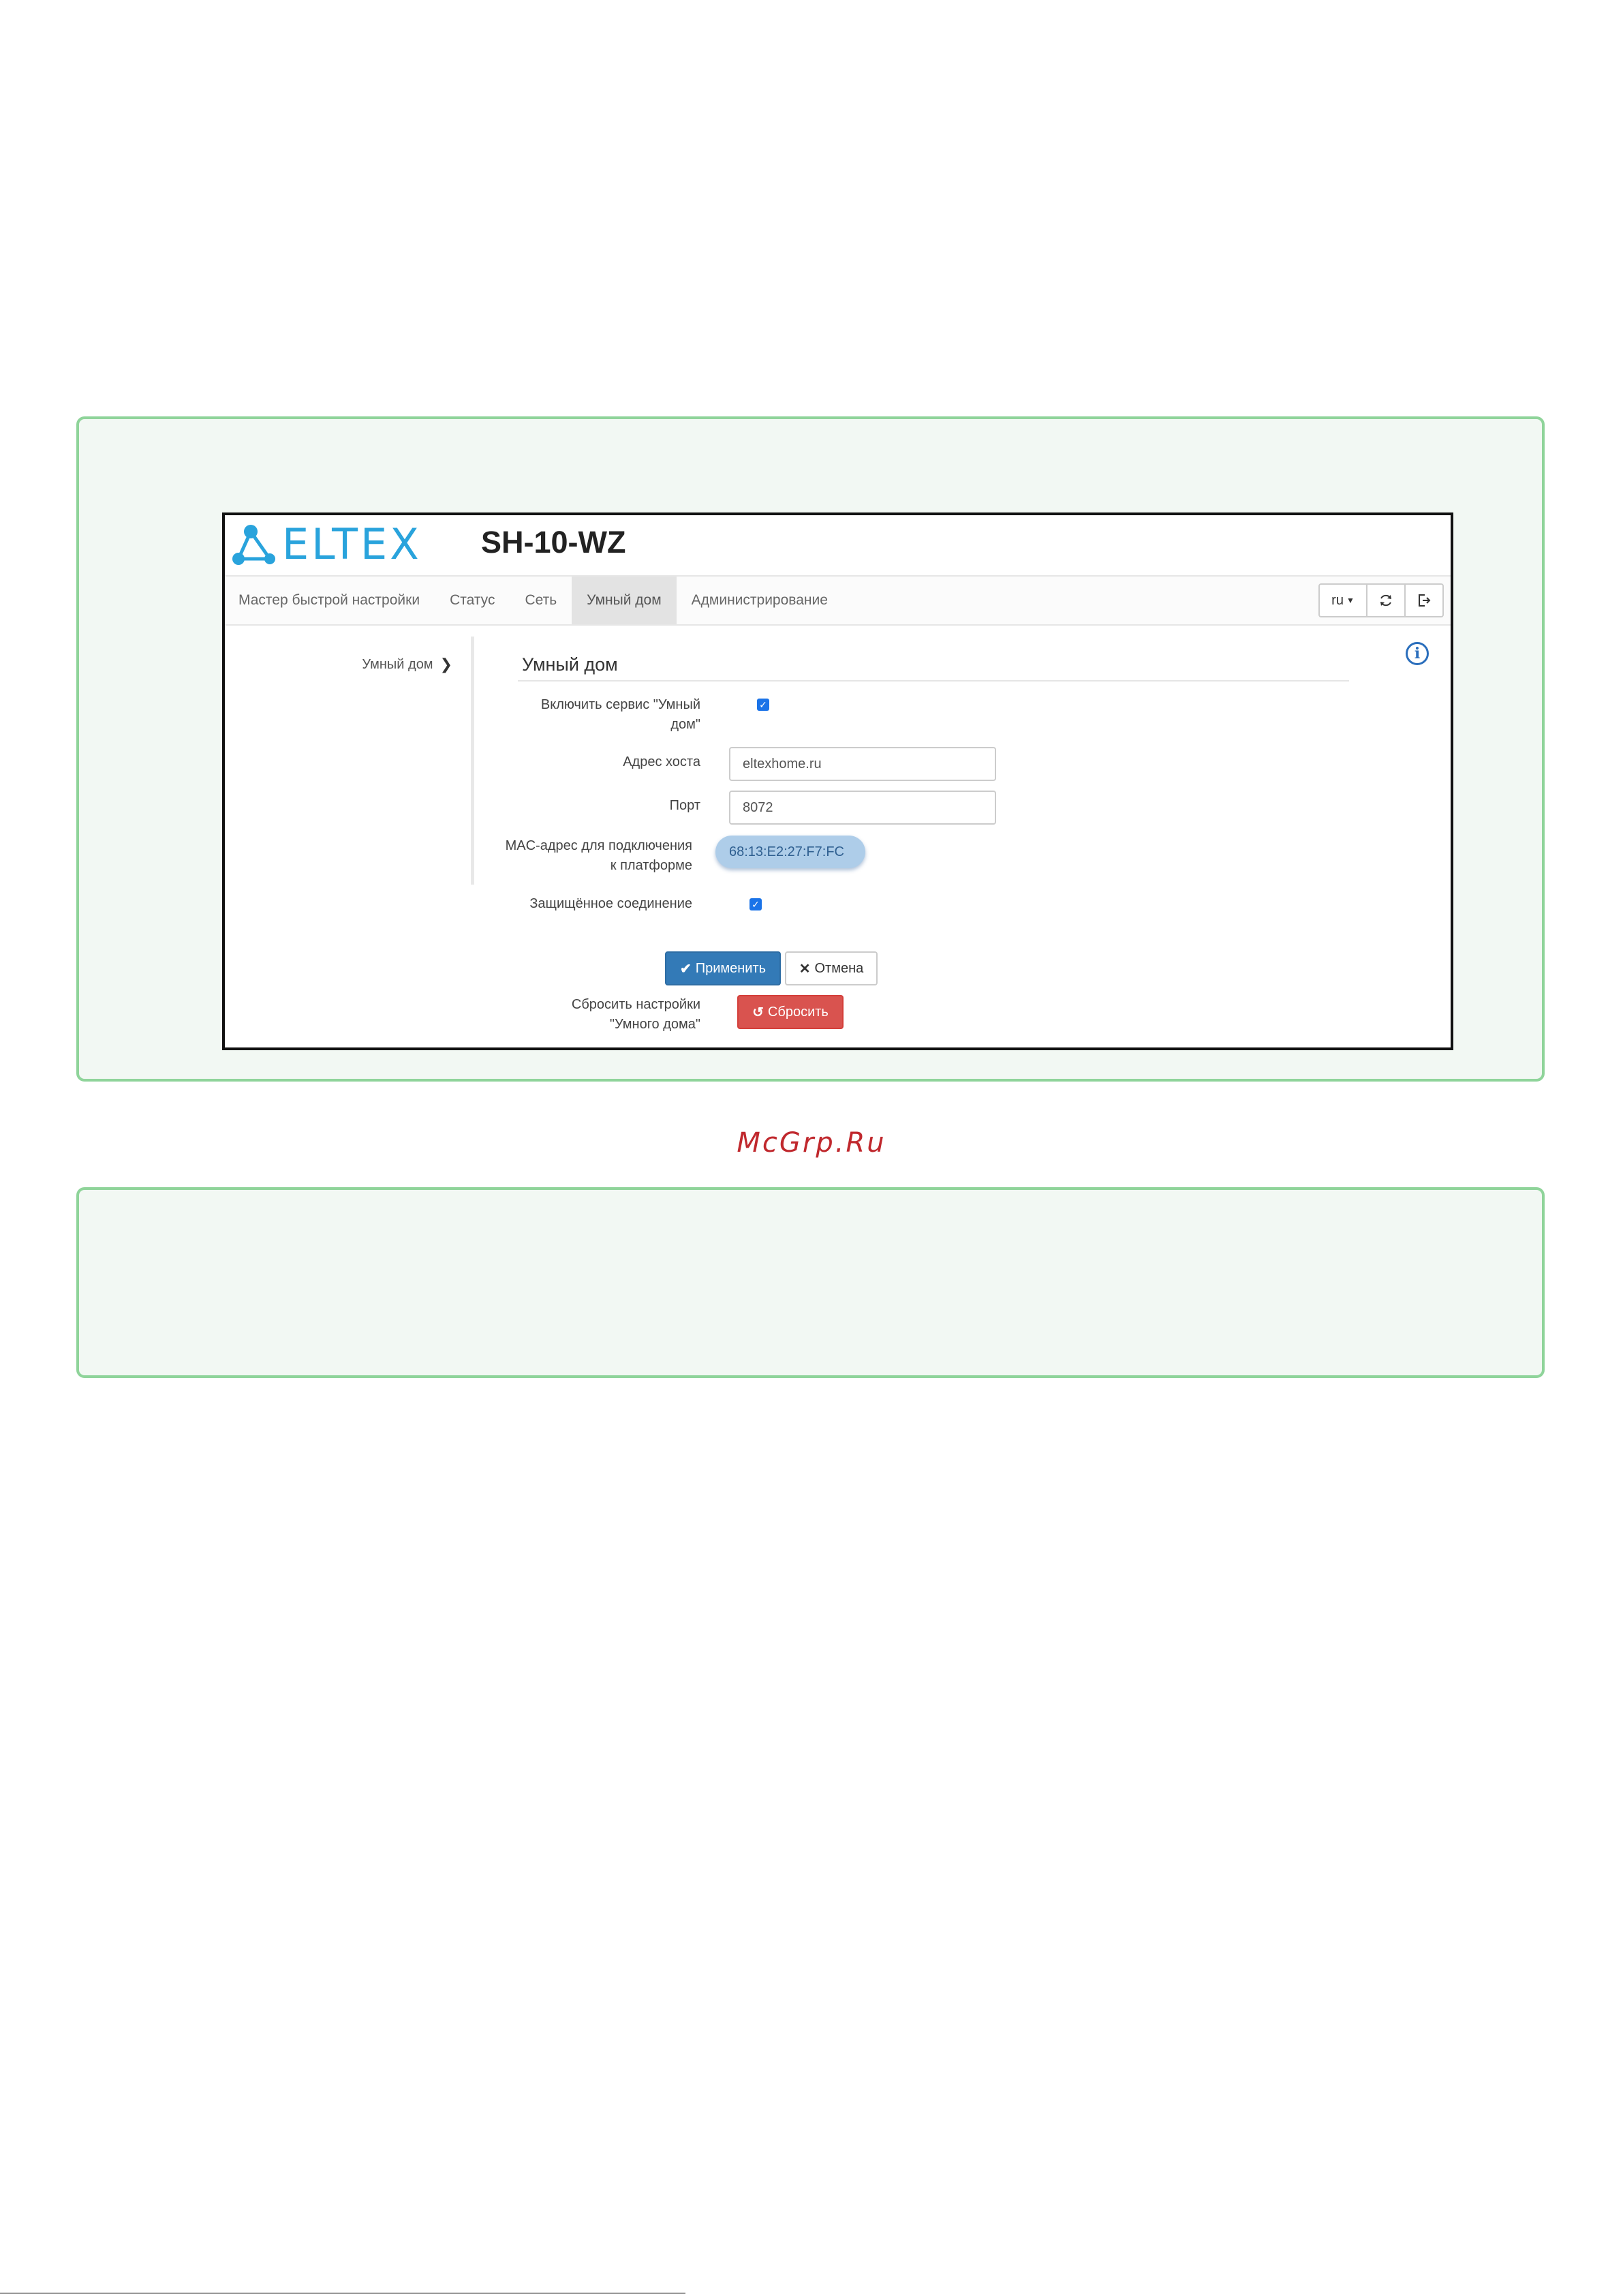 This screenshot has width=1623, height=2296. I want to click on close-icon: ✕, so click(805, 969).